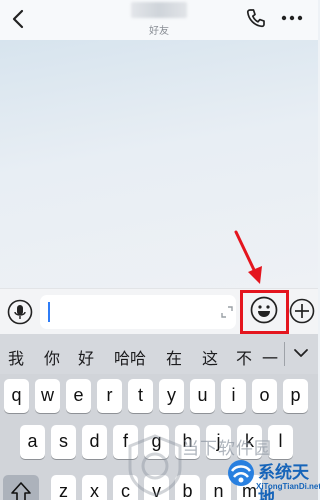 The height and width of the screenshot is (500, 320). What do you see at coordinates (159, 20) in the screenshot?
I see `chat-header: 好友` at bounding box center [159, 20].